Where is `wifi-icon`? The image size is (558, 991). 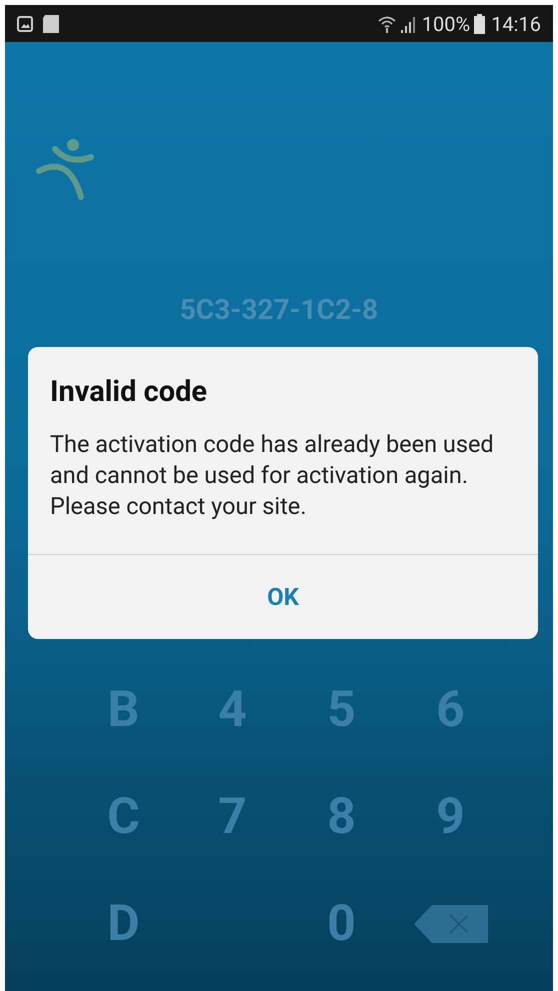
wifi-icon is located at coordinates (387, 23).